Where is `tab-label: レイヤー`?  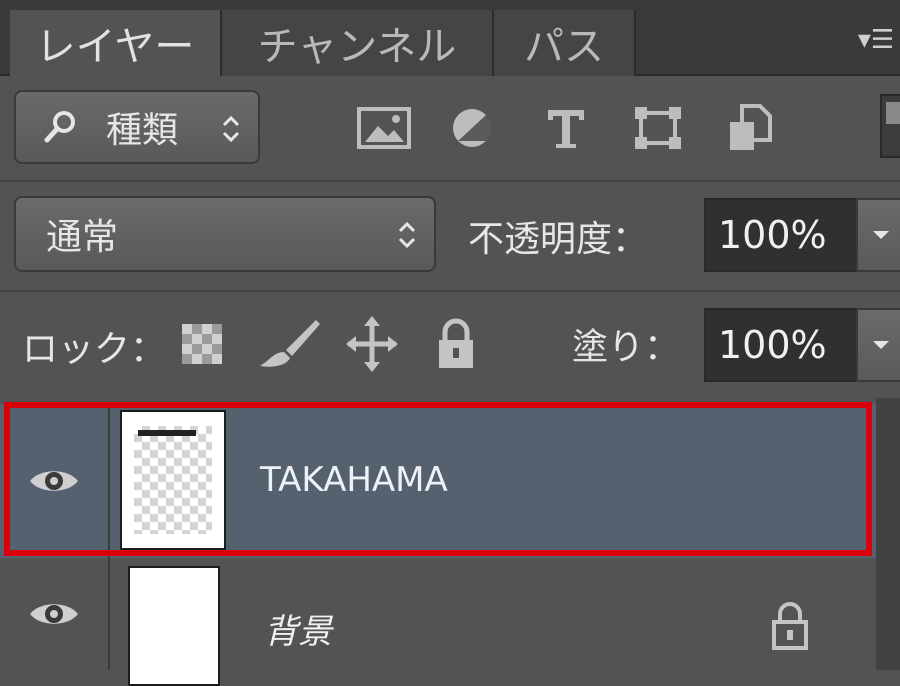
tab-label: レイヤー is located at coordinates (115, 47).